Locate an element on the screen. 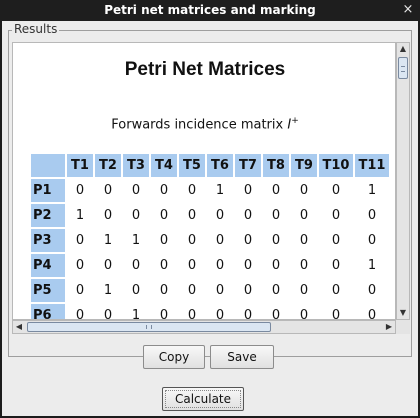 Image resolution: width=420 pixels, height=418 pixels. save-button: Save is located at coordinates (242, 357).